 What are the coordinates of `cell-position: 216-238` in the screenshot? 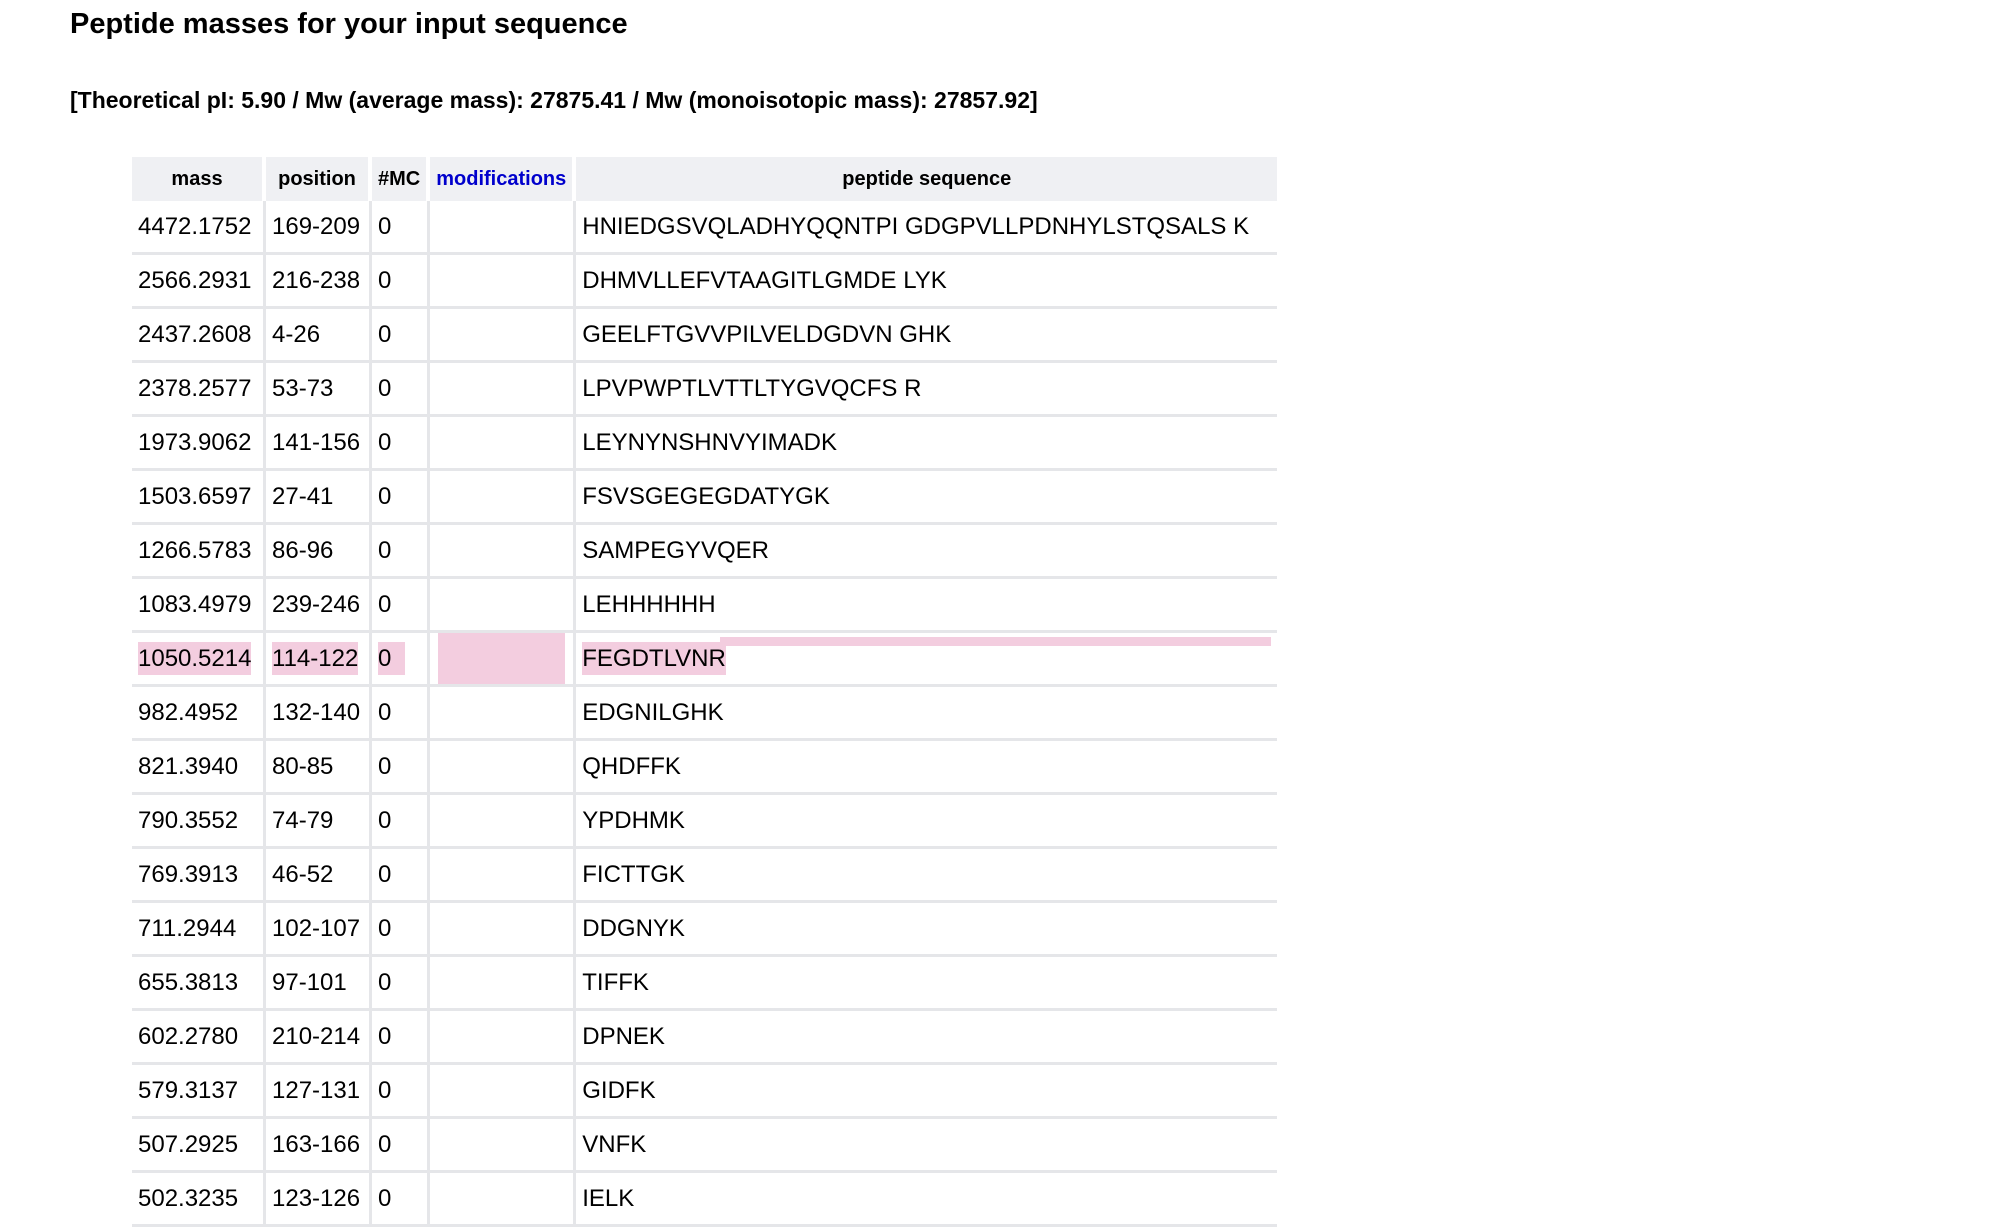 It's located at (319, 282).